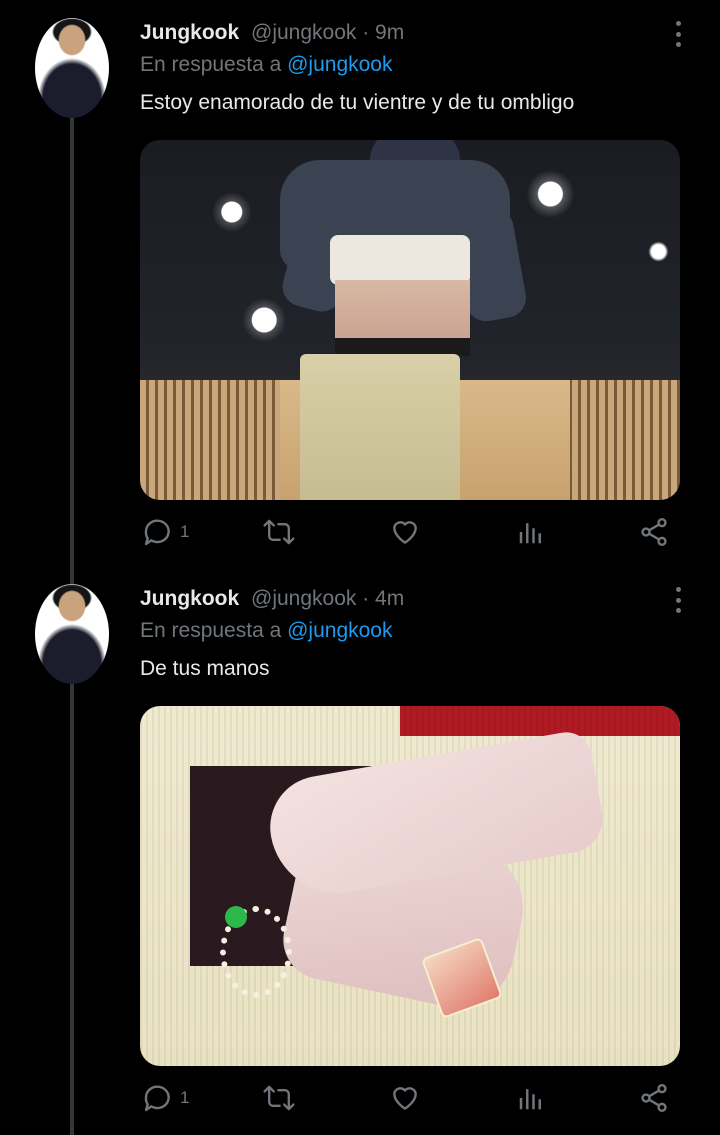 This screenshot has height=1135, width=720. I want to click on author-handle: @jungkook · 9m, so click(327, 33).